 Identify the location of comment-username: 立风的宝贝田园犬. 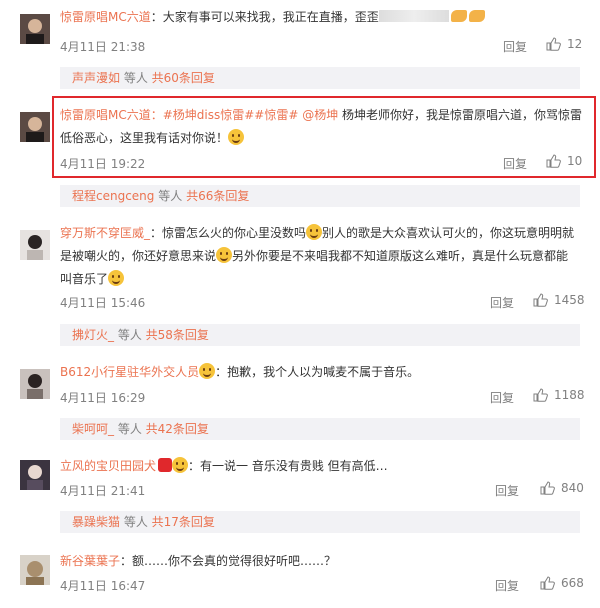
(108, 466).